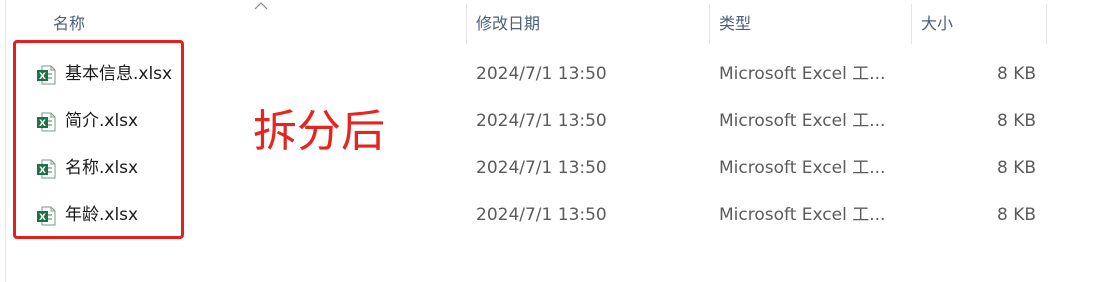 The image size is (1117, 282). Describe the element at coordinates (937, 22) in the screenshot. I see `column-header-size: 大小` at that location.